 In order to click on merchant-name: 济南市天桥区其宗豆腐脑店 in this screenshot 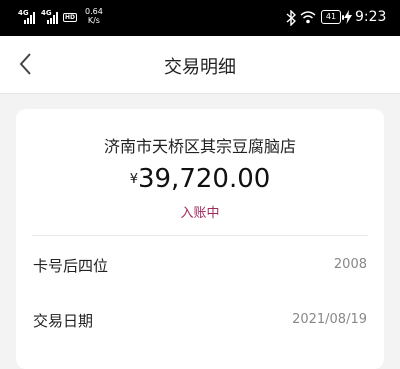, I will do `click(199, 146)`.